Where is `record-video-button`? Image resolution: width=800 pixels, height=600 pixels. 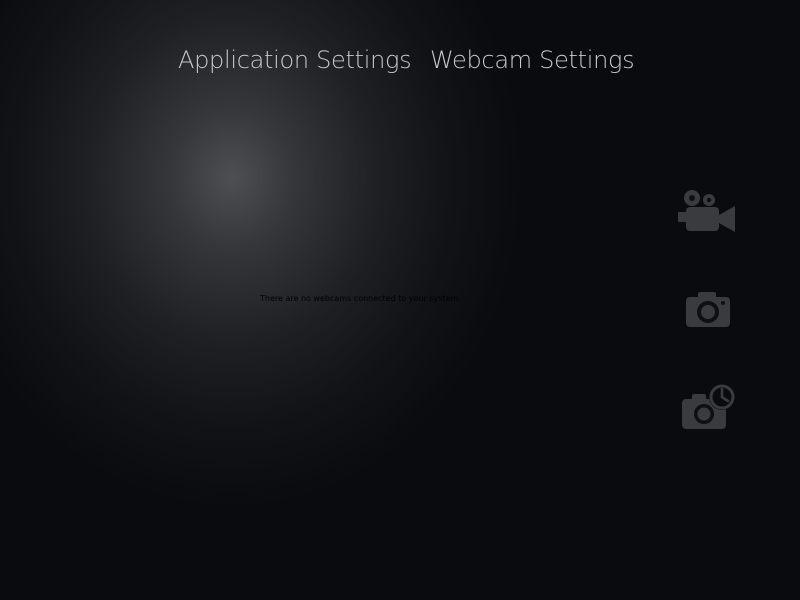 record-video-button is located at coordinates (707, 212).